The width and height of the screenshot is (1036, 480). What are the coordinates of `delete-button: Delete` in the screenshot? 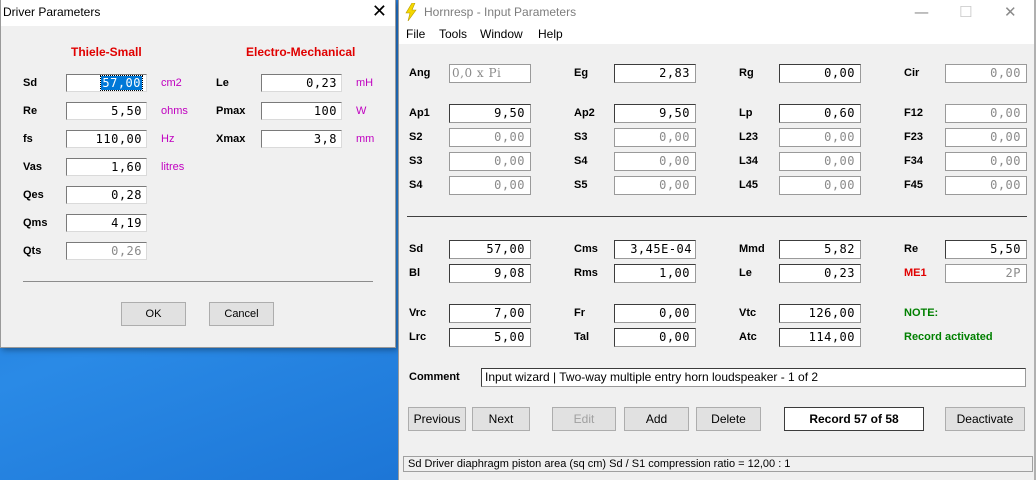 It's located at (728, 419).